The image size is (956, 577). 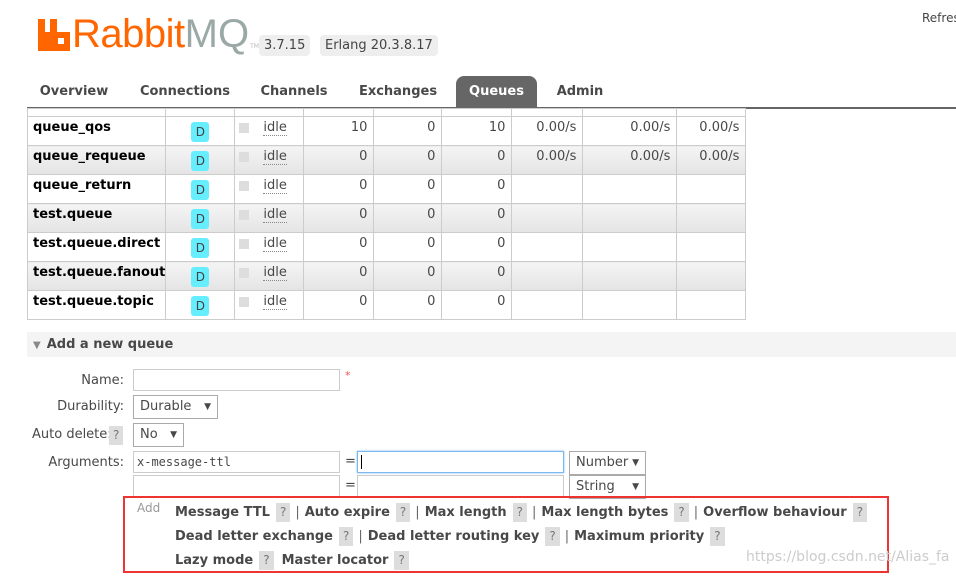 What do you see at coordinates (96, 131) in the screenshot?
I see `queue-name-link: queue_qos` at bounding box center [96, 131].